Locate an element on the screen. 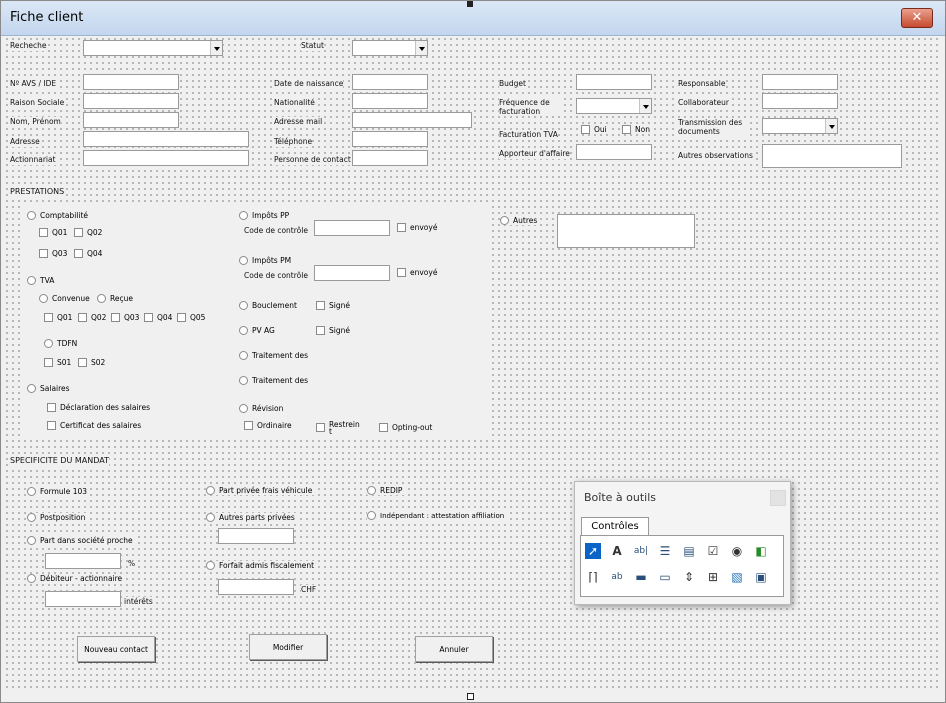 Image resolution: width=946 pixels, height=703 pixels. autres-observations-field is located at coordinates (832, 156).